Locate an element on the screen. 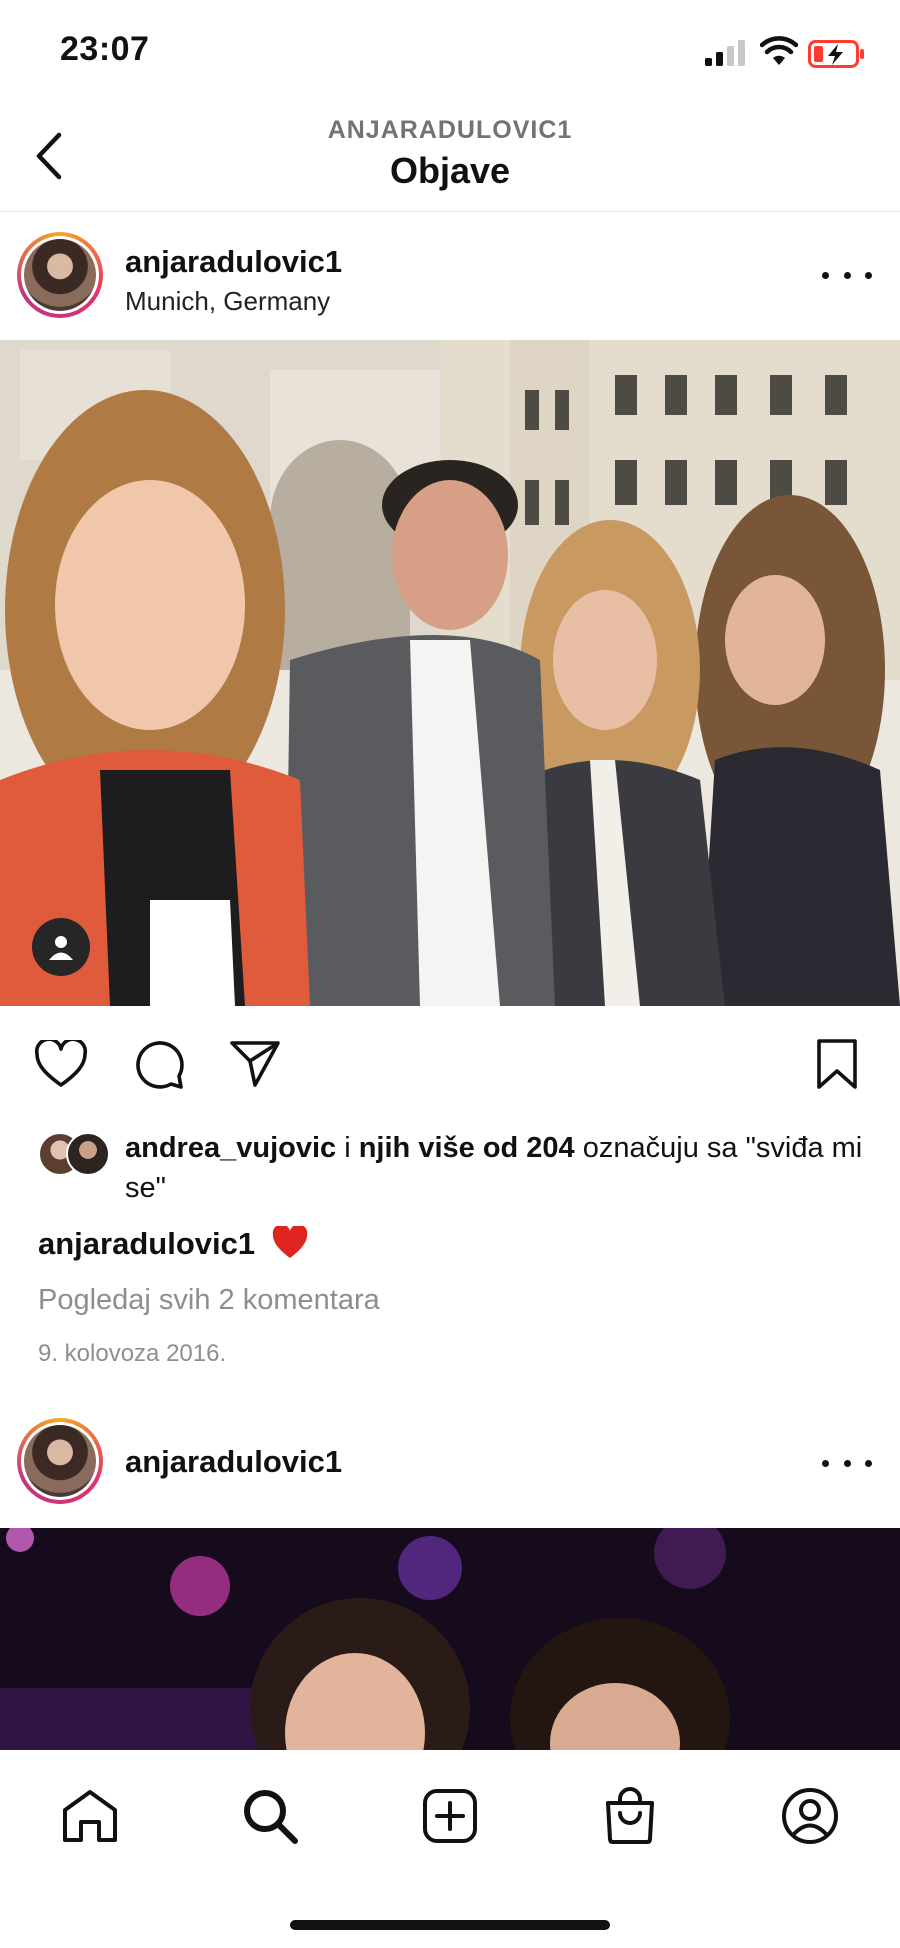 The height and width of the screenshot is (1948, 900). liker-avatar is located at coordinates (88, 1154).